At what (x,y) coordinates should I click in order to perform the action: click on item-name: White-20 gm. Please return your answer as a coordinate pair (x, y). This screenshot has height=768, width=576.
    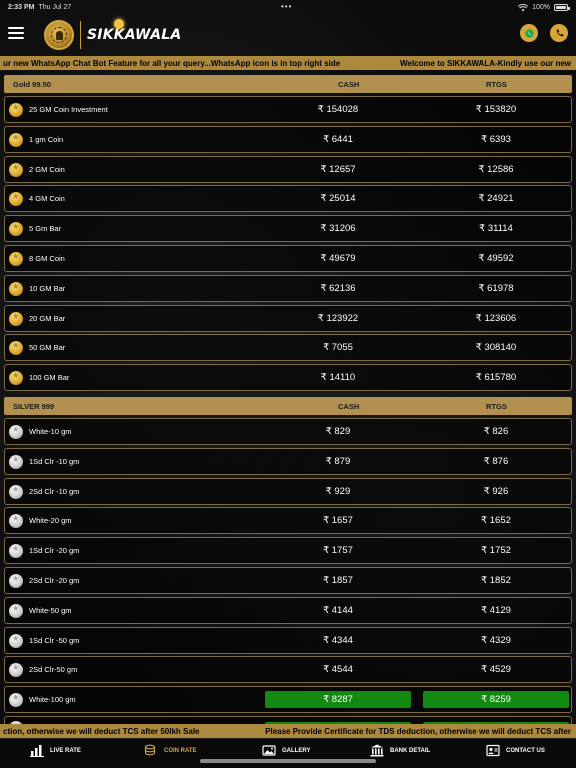
    Looking at the image, I should click on (50, 521).